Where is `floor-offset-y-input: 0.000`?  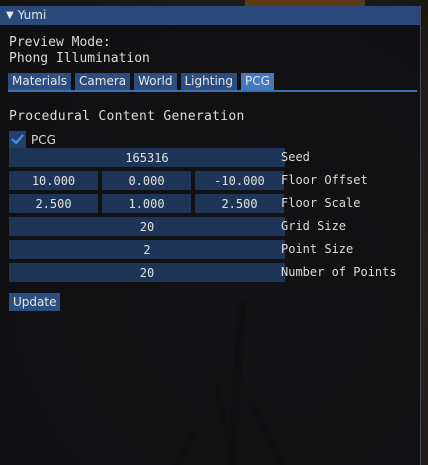 floor-offset-y-input: 0.000 is located at coordinates (146, 180).